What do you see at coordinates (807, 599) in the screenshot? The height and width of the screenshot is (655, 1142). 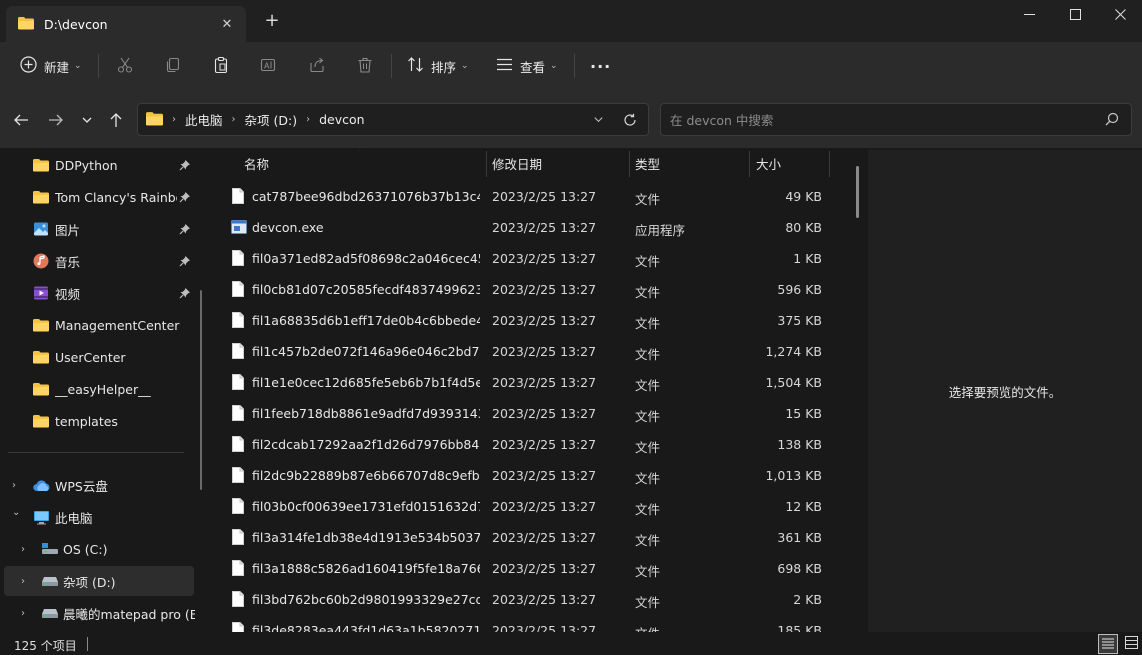 I see `file-size: 2 KB` at bounding box center [807, 599].